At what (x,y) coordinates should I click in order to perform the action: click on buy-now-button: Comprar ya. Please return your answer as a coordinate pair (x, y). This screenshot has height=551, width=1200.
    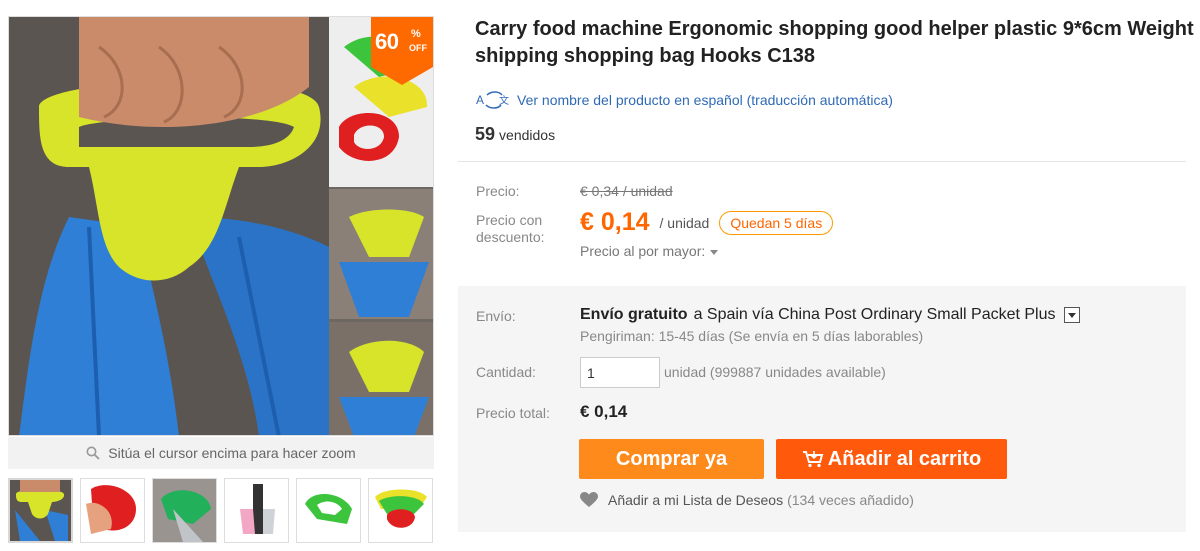
    Looking at the image, I should click on (671, 459).